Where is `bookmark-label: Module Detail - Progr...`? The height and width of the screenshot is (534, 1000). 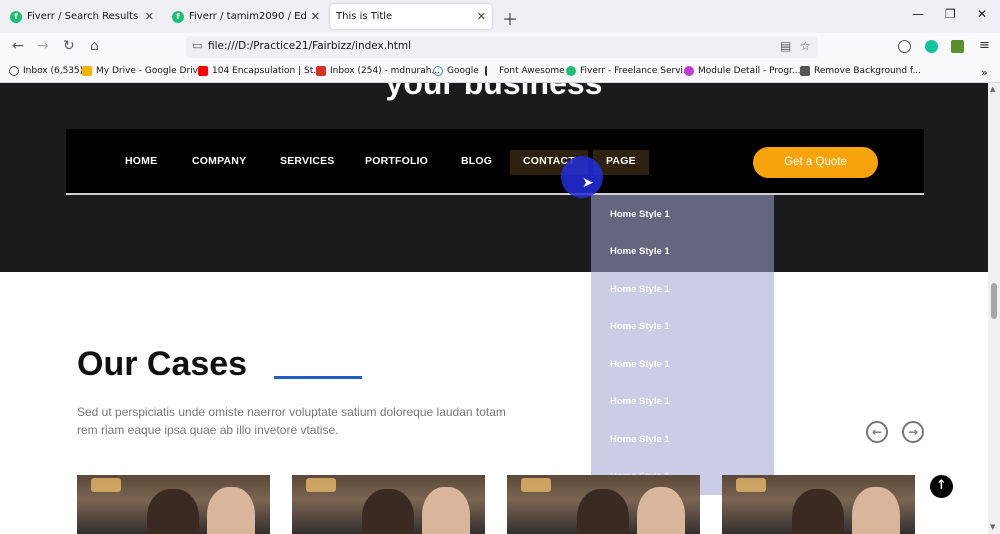
bookmark-label: Module Detail - Progr... is located at coordinates (749, 71).